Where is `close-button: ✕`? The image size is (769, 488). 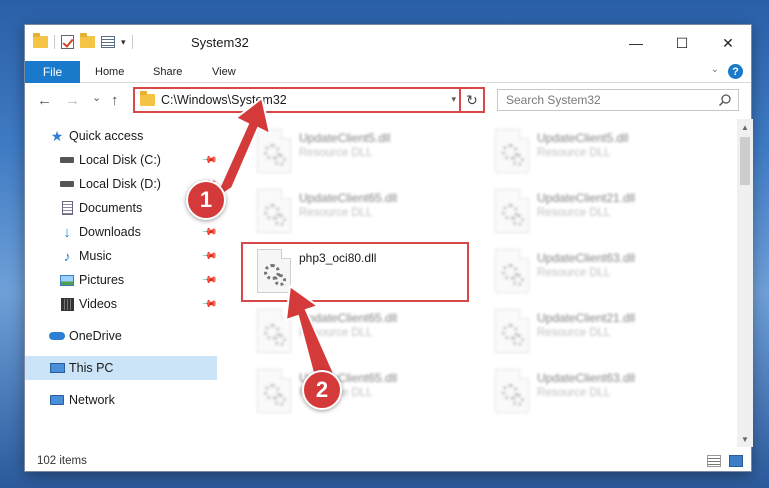
close-button: ✕ is located at coordinates (728, 43).